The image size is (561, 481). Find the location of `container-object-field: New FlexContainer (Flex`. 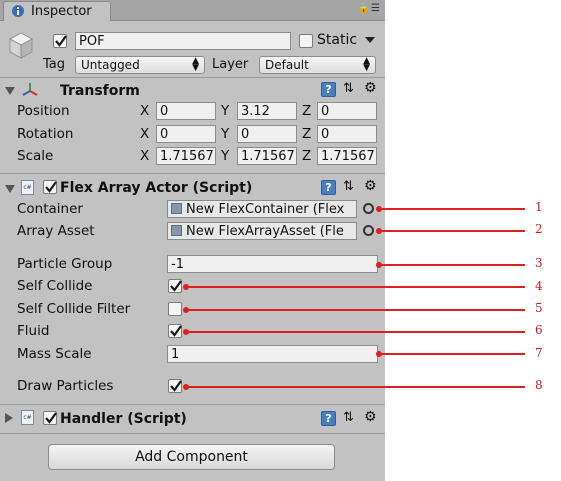

container-object-field: New FlexContainer (Flex is located at coordinates (262, 209).